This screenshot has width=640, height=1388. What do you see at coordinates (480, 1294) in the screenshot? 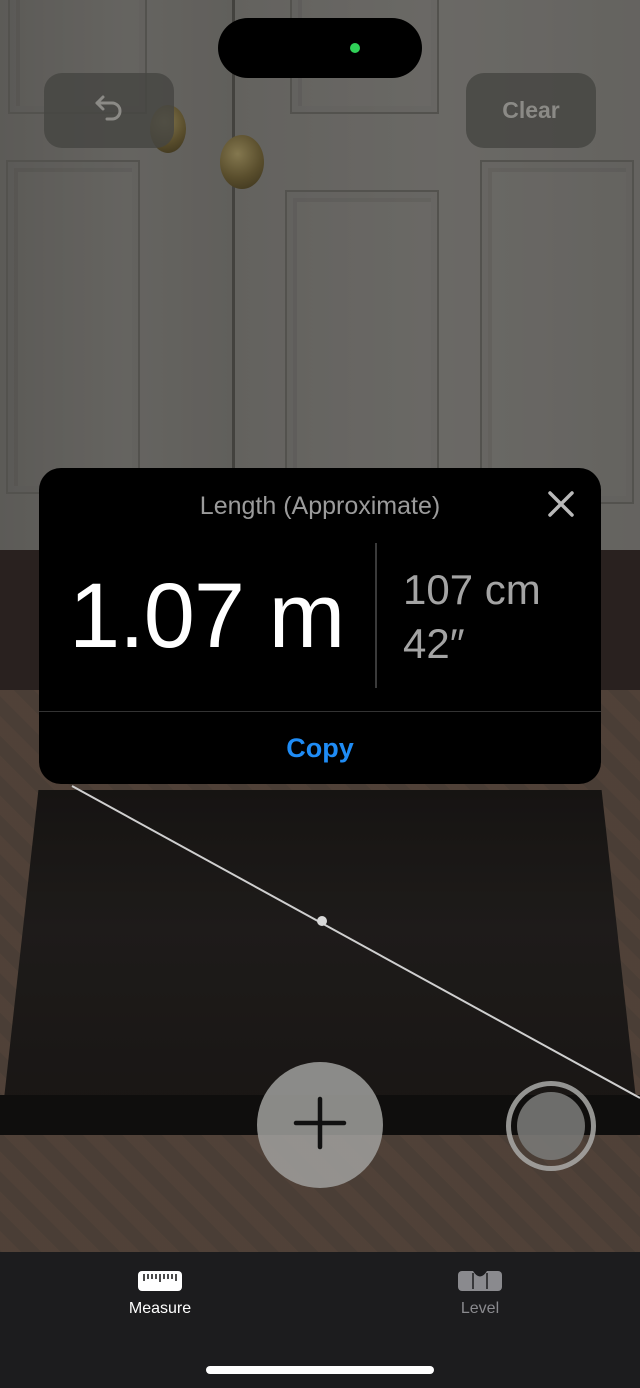
I see `tab-level: Level` at bounding box center [480, 1294].